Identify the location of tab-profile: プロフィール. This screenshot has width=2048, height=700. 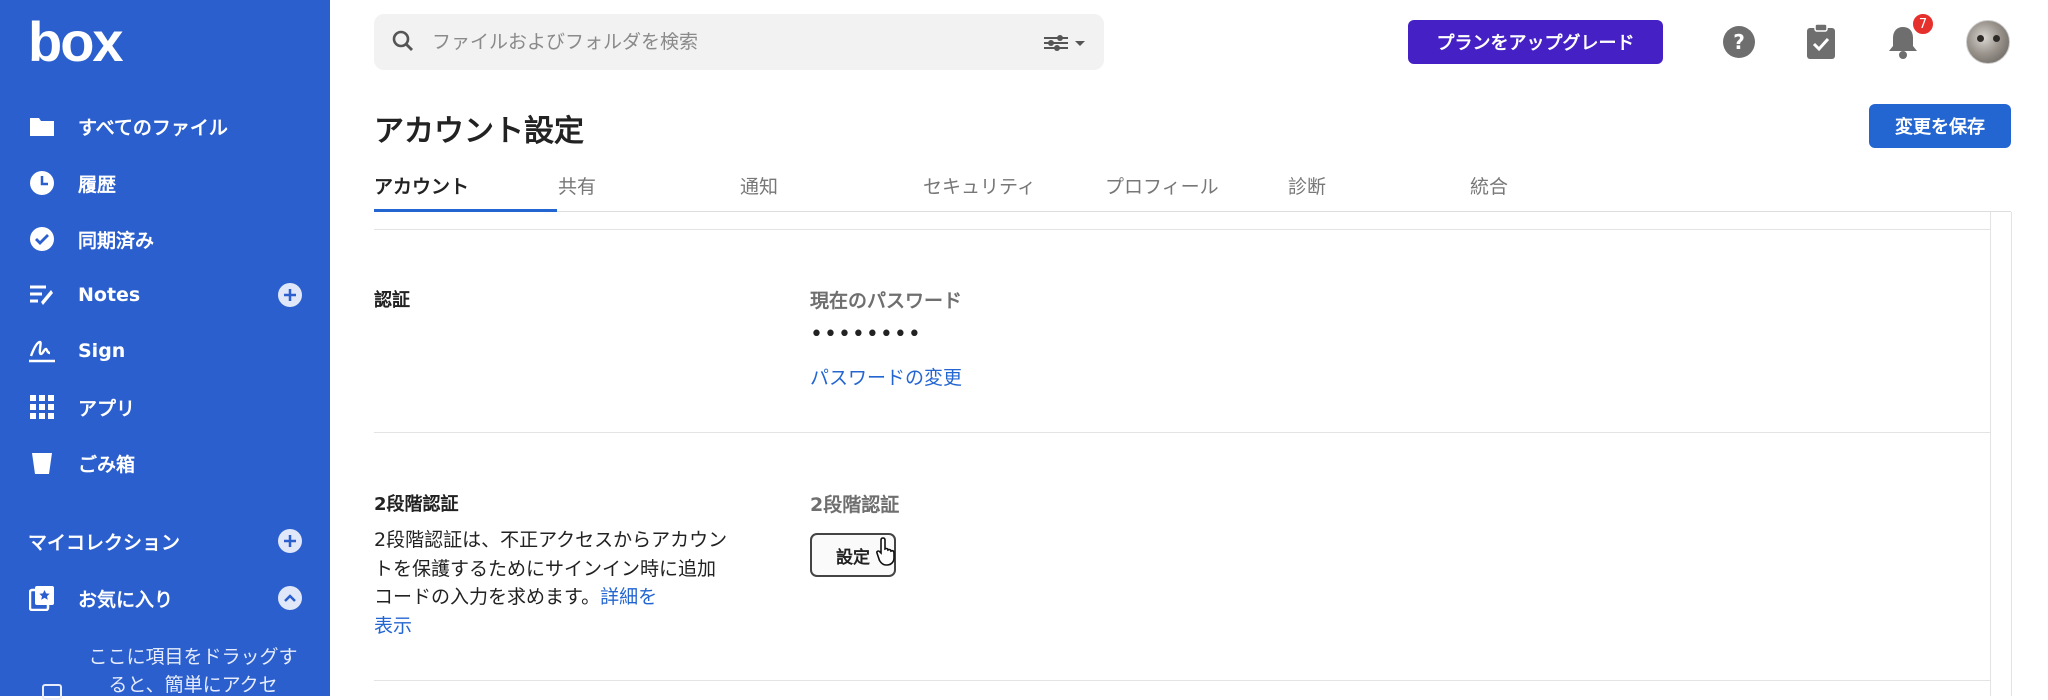
(1162, 185).